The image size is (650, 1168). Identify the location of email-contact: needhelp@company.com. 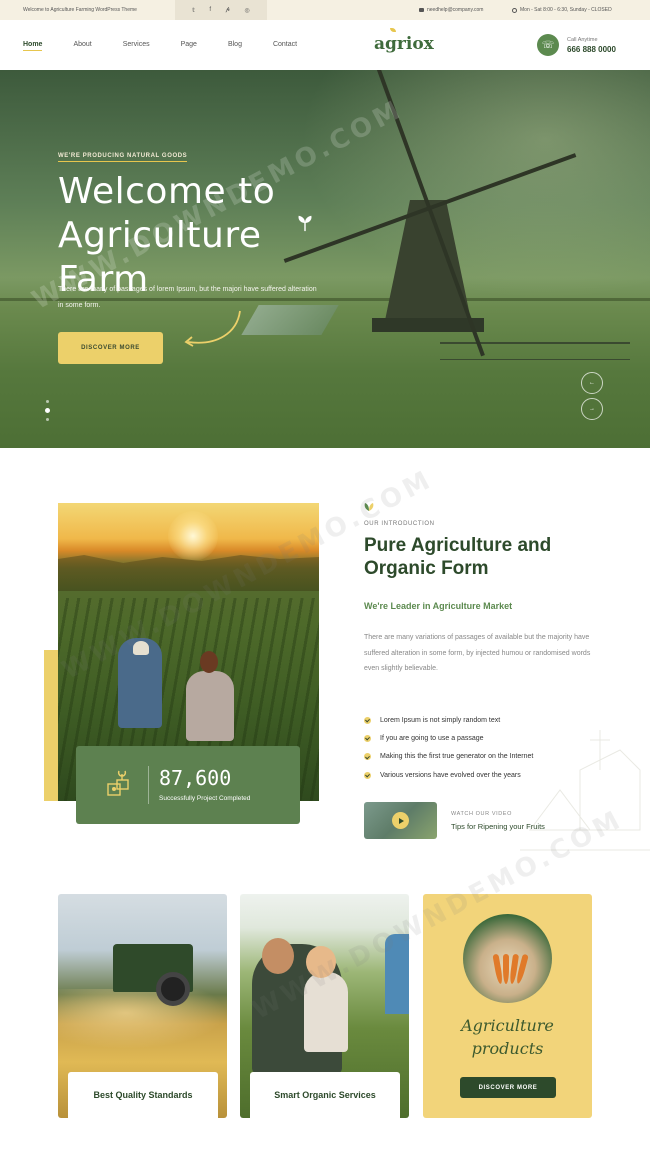
(451, 10).